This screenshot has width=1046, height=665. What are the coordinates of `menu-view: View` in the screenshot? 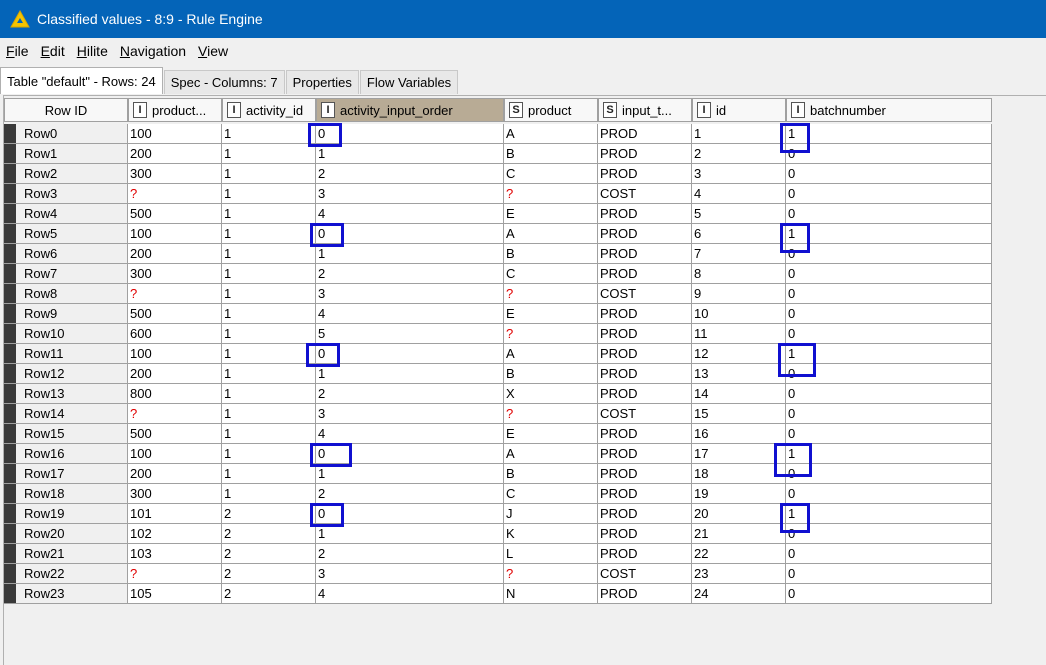 It's located at (213, 51).